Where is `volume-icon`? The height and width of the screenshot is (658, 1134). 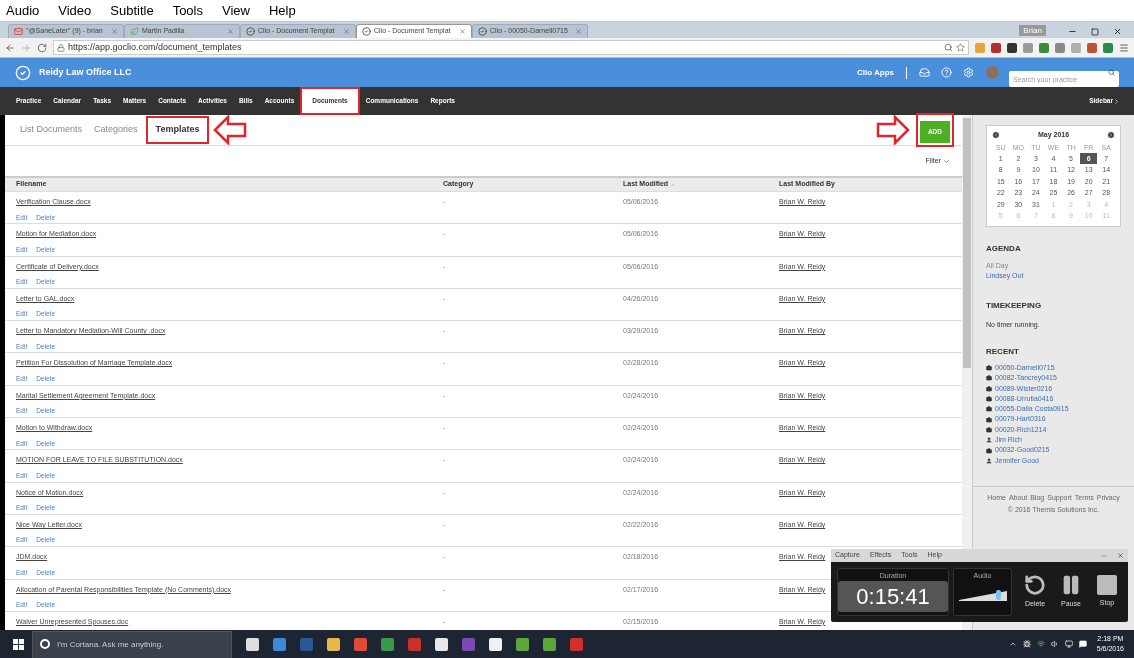 volume-icon is located at coordinates (1054, 644).